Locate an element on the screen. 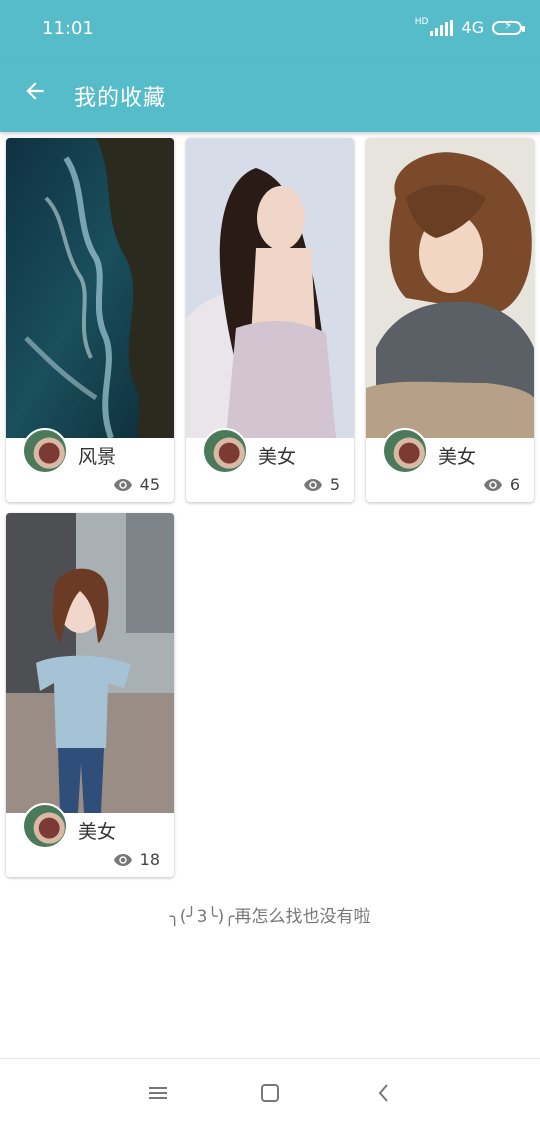 The height and width of the screenshot is (1125, 540). status-bar: 11:01 HD 4G ⚡ is located at coordinates (270, 30).